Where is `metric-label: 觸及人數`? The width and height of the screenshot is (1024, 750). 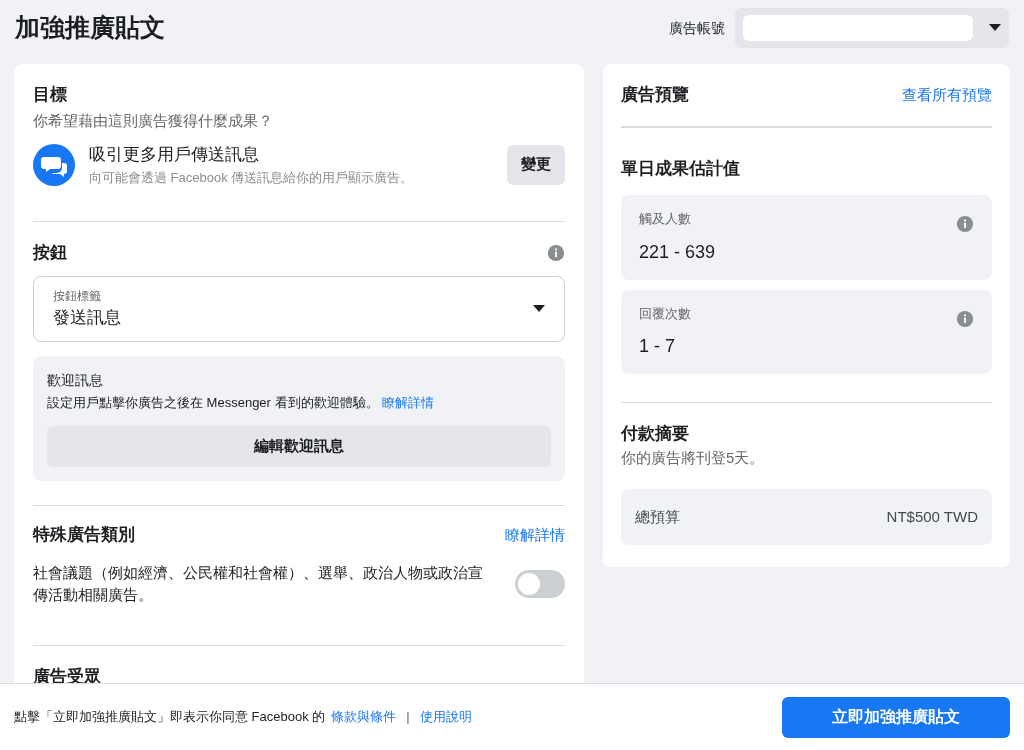
metric-label: 觸及人數 is located at coordinates (665, 219).